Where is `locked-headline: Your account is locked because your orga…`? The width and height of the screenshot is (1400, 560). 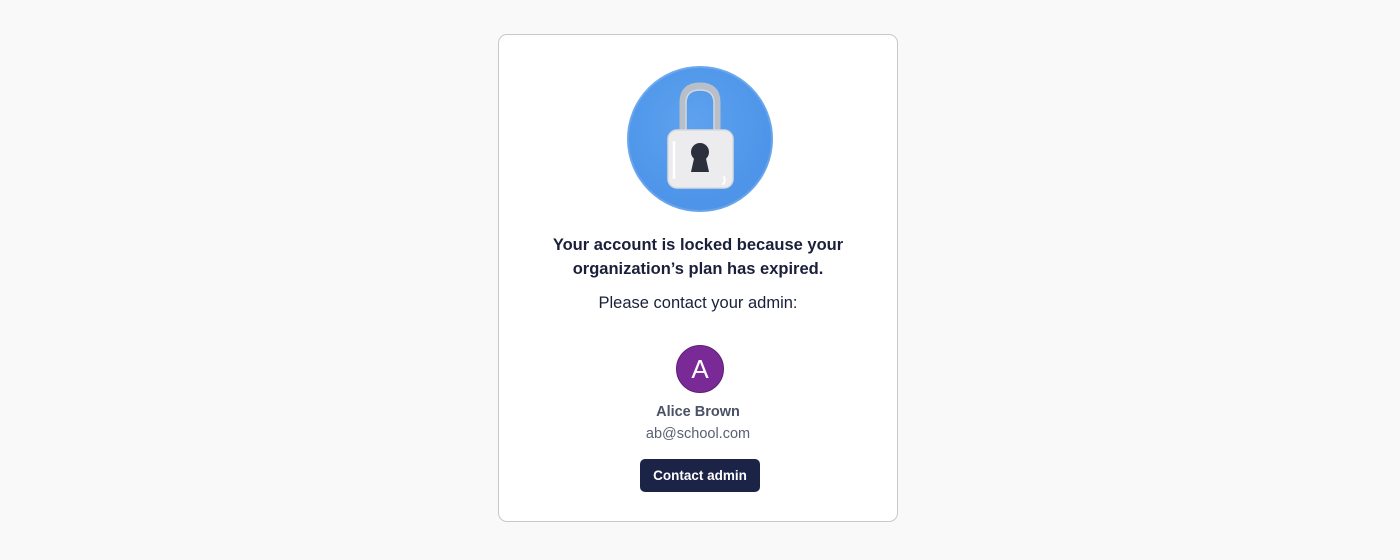 locked-headline: Your account is locked because your orga… is located at coordinates (698, 257).